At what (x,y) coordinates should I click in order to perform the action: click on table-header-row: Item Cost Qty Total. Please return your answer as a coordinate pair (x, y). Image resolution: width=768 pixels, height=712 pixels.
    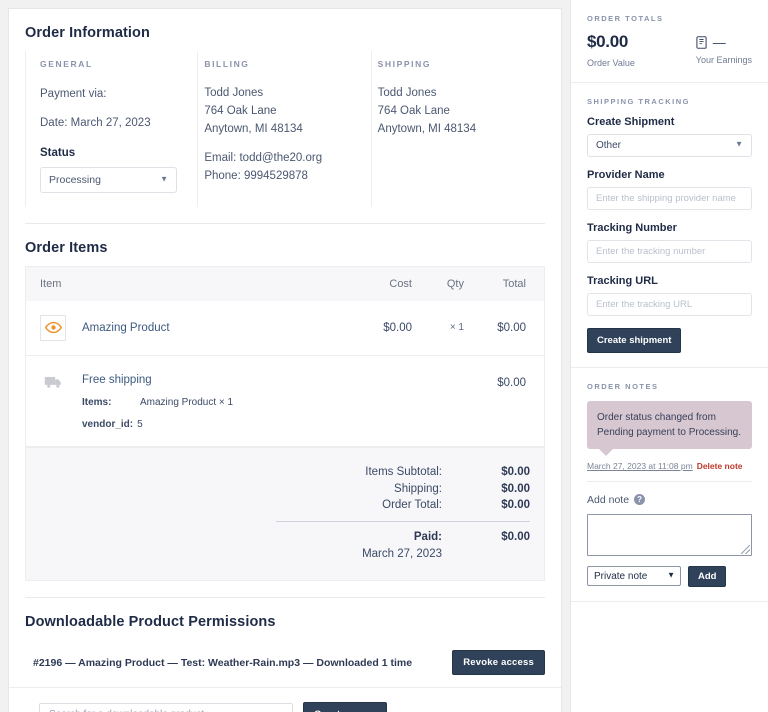
    Looking at the image, I should click on (285, 283).